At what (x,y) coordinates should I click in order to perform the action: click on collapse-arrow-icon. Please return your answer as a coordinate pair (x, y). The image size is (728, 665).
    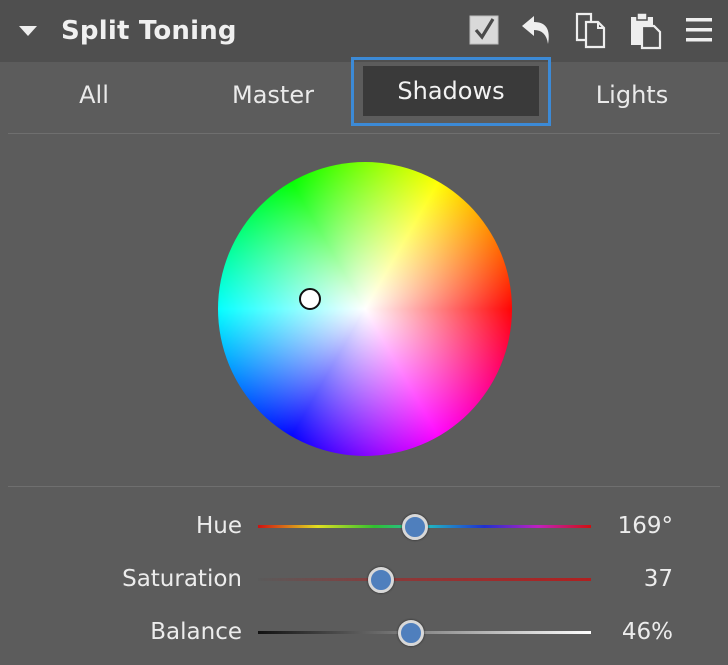
    Looking at the image, I should click on (28, 31).